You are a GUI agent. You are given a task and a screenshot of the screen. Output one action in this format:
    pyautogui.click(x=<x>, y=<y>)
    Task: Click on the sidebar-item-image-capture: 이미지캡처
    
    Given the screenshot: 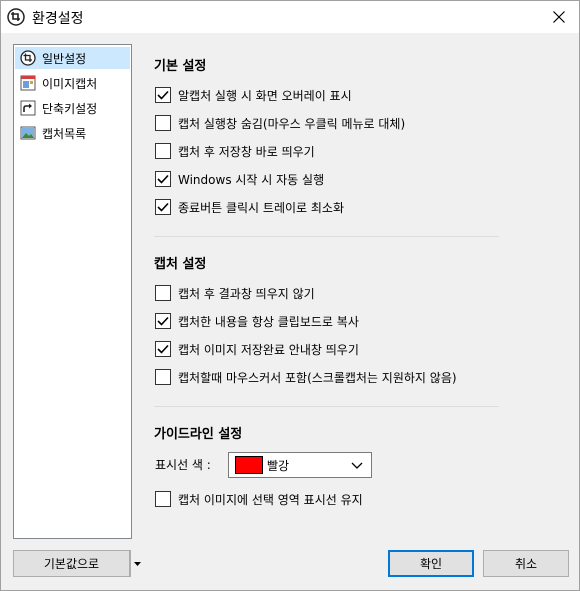 What is the action you would take?
    pyautogui.click(x=72, y=83)
    